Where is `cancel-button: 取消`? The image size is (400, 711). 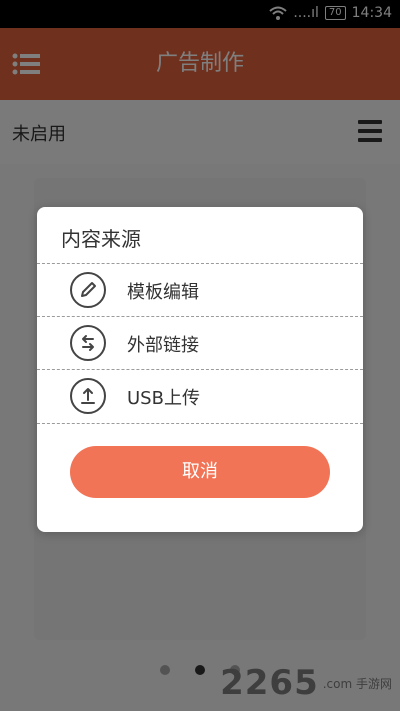 cancel-button: 取消 is located at coordinates (200, 472).